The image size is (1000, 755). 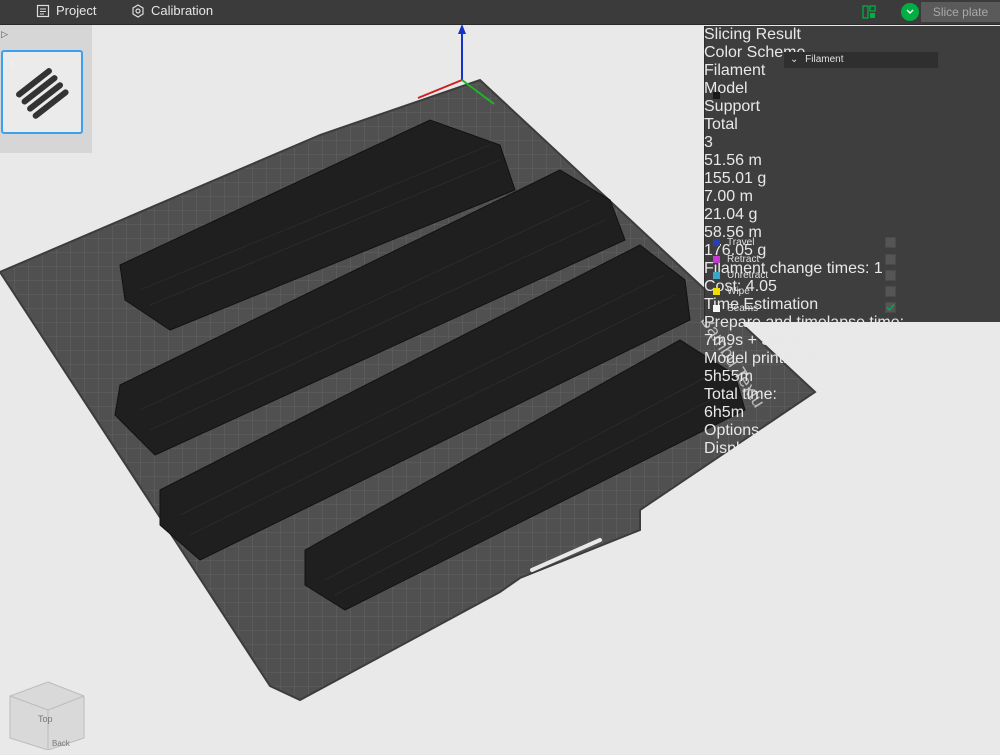 I want to click on unretract-label: Unretract, so click(x=748, y=275).